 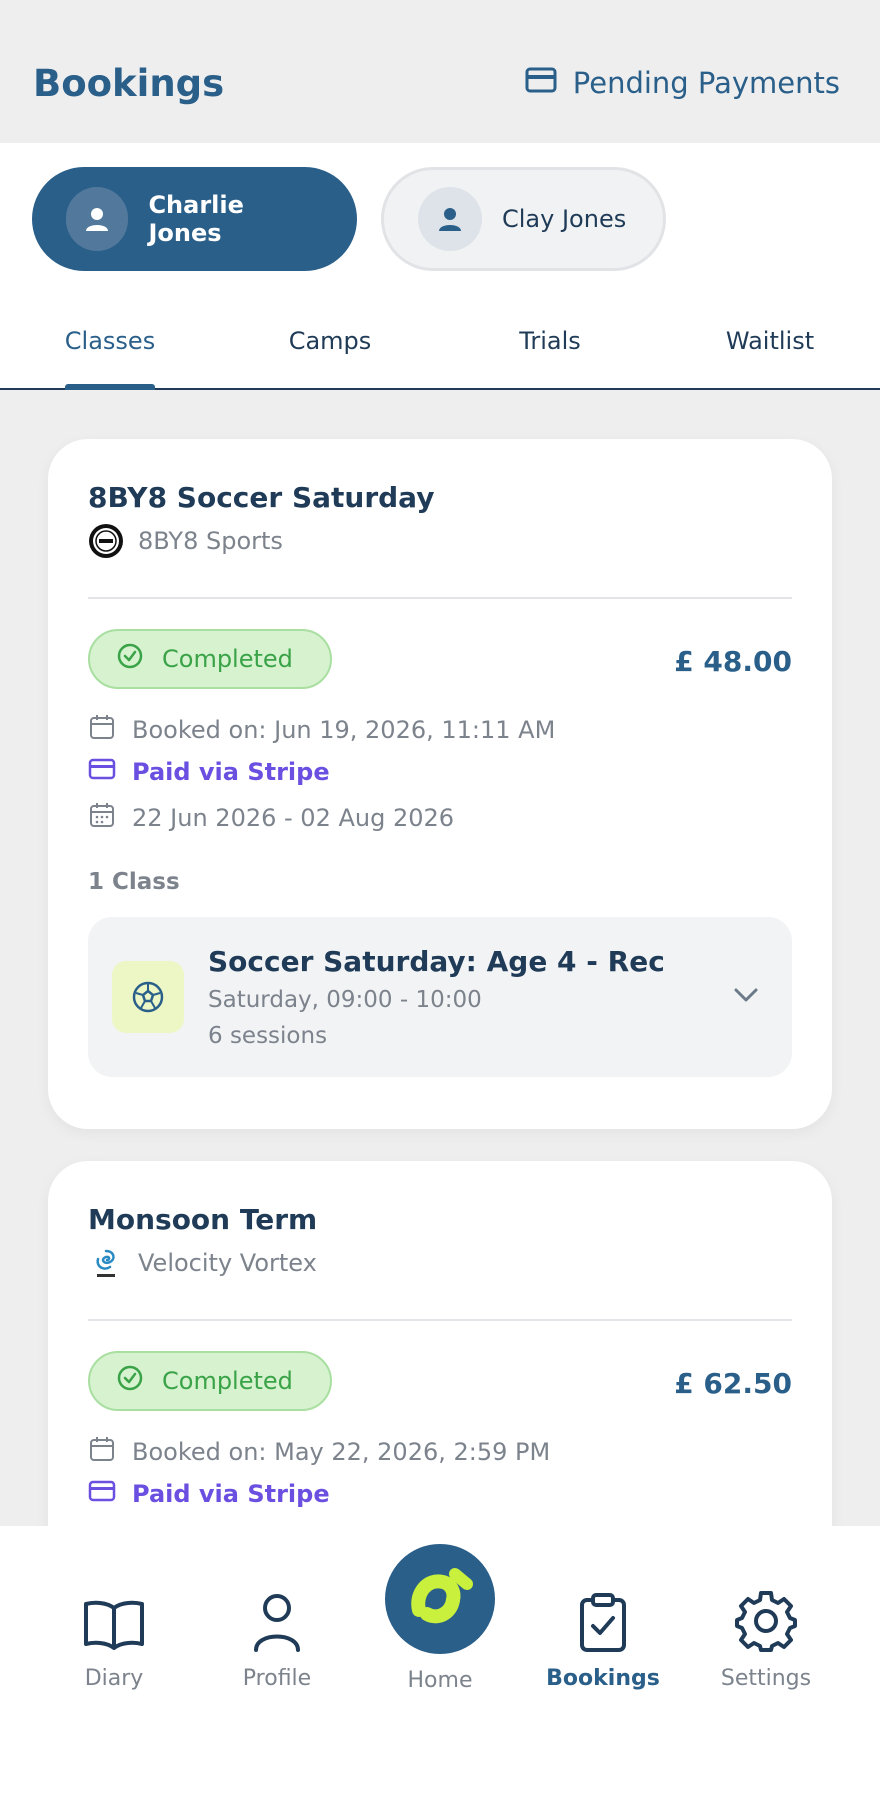 What do you see at coordinates (706, 83) in the screenshot?
I see `pending-payments-label: Pending Payments` at bounding box center [706, 83].